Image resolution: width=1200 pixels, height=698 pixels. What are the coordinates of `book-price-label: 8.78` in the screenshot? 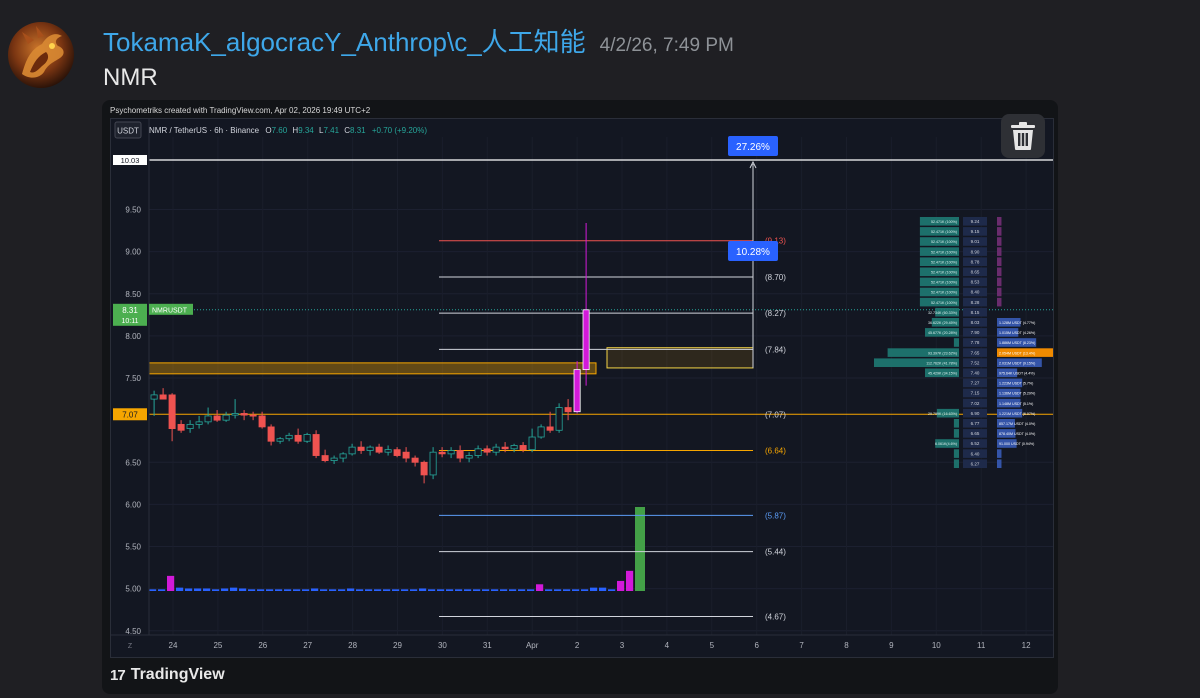 It's located at (975, 261).